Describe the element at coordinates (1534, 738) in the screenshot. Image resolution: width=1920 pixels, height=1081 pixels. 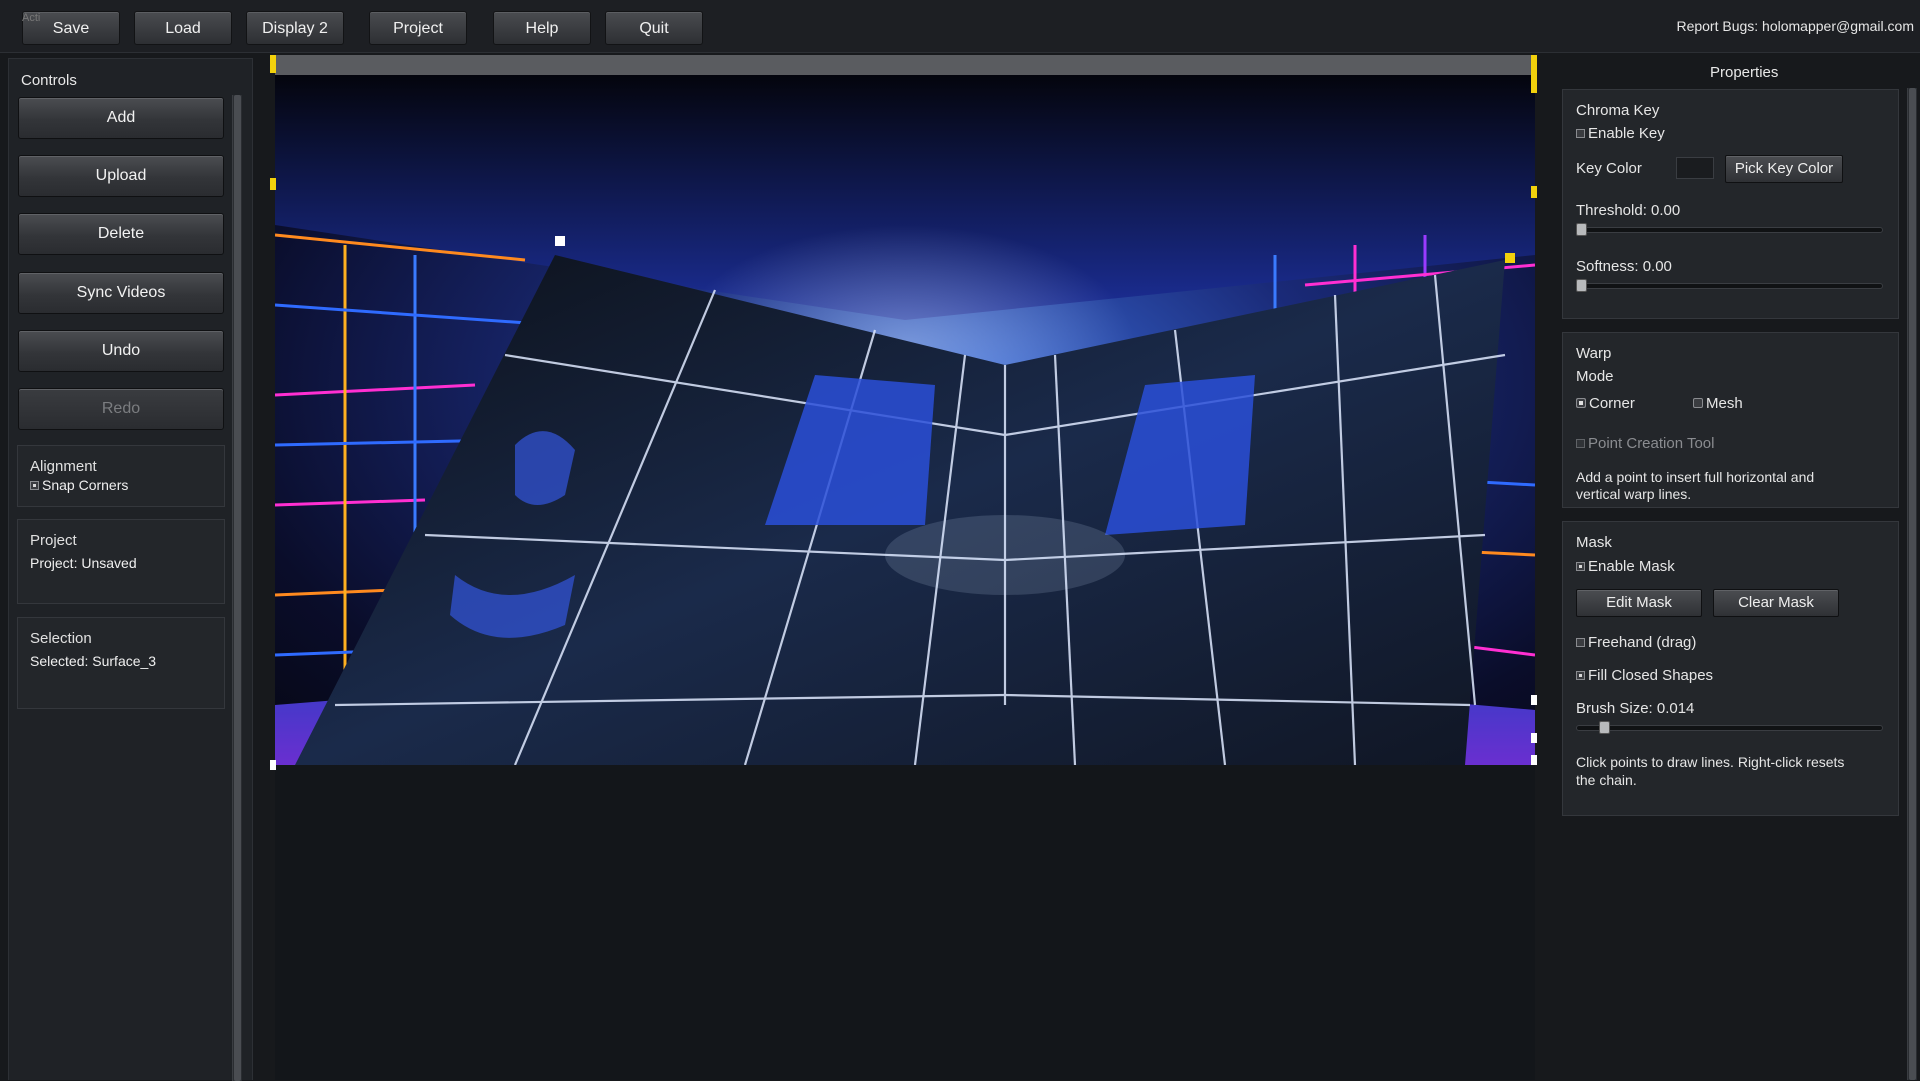
I see `frame-handle-right-lower` at that location.